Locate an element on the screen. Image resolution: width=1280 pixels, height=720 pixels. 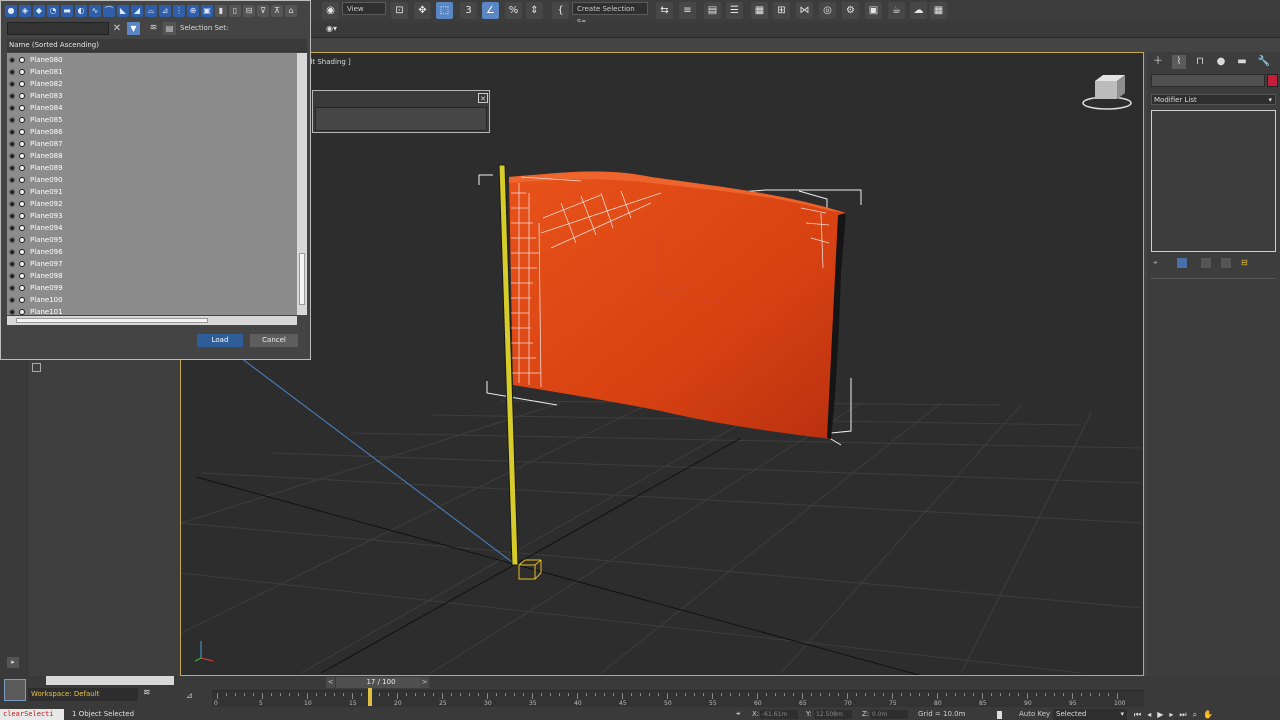
playback-controls: ⏮◂▶▸⏭⌕✋ is located at coordinates (1207, 714).